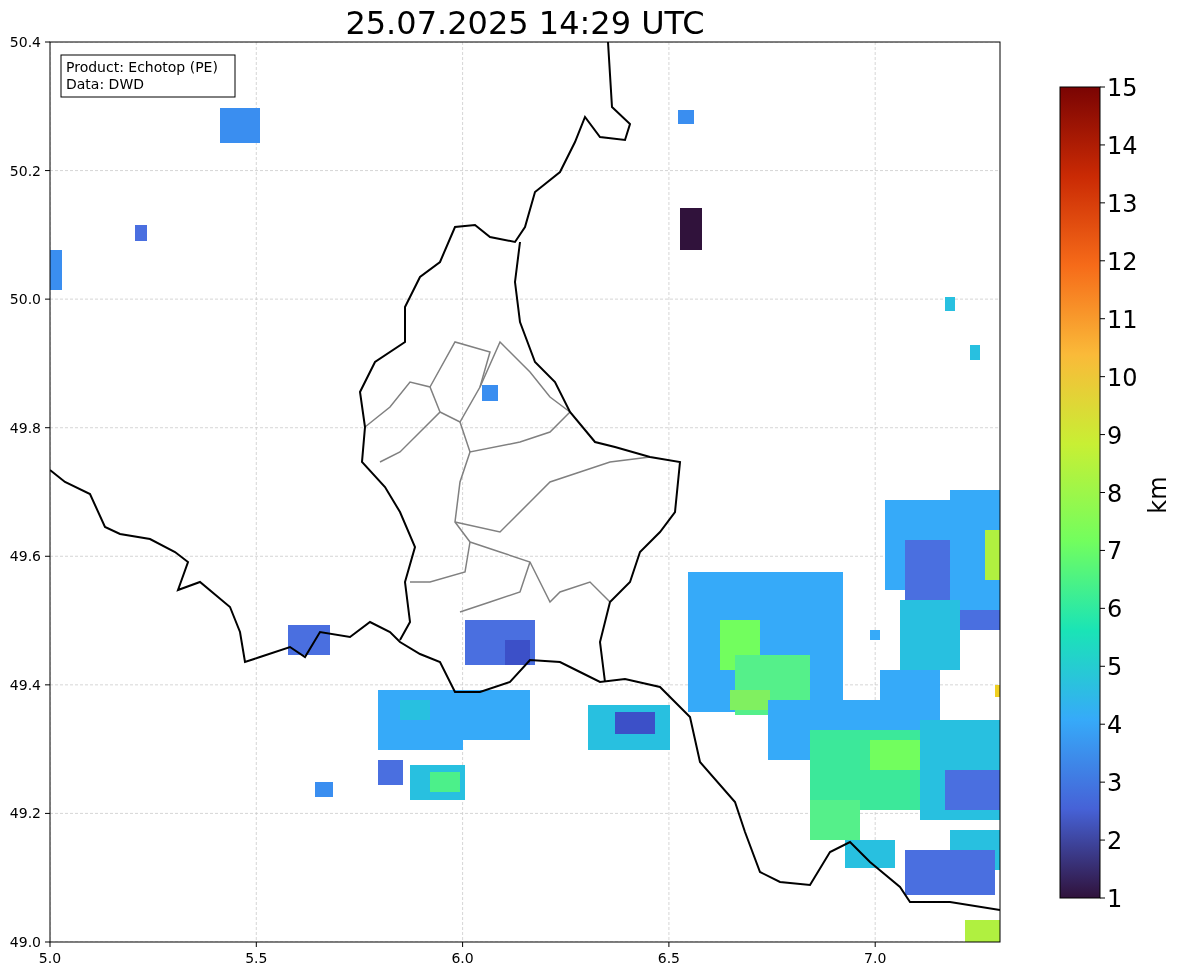  What do you see at coordinates (50, 958) in the screenshot?
I see `x-tick-label: 5.0` at bounding box center [50, 958].